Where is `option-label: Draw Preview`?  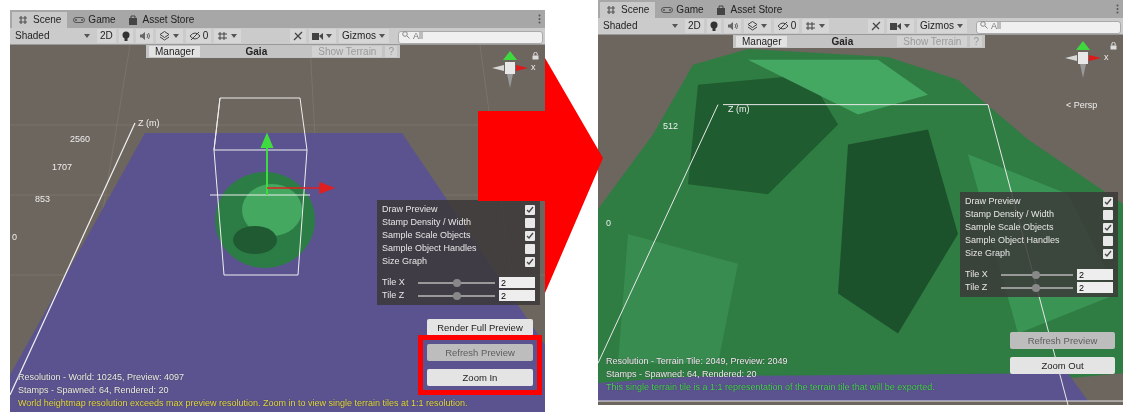
option-label: Draw Preview is located at coordinates (993, 201).